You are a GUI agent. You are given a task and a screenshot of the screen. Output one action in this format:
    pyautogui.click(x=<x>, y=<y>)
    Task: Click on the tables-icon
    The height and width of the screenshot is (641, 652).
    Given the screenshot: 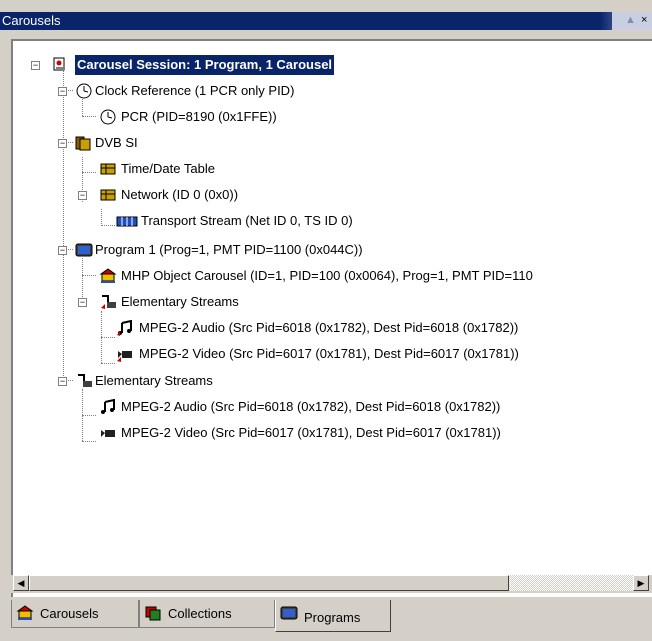 What is the action you would take?
    pyautogui.click(x=83, y=143)
    